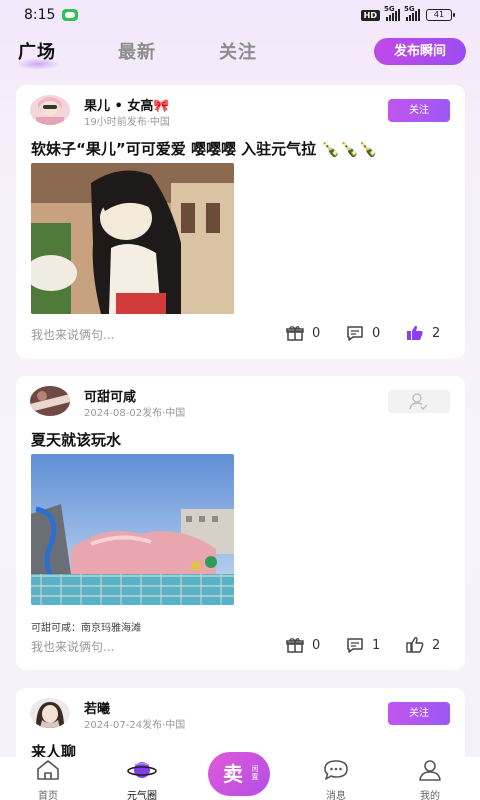 The image size is (480, 800). Describe the element at coordinates (415, 645) in the screenshot. I see `thumbs-up-outline-icon` at that location.